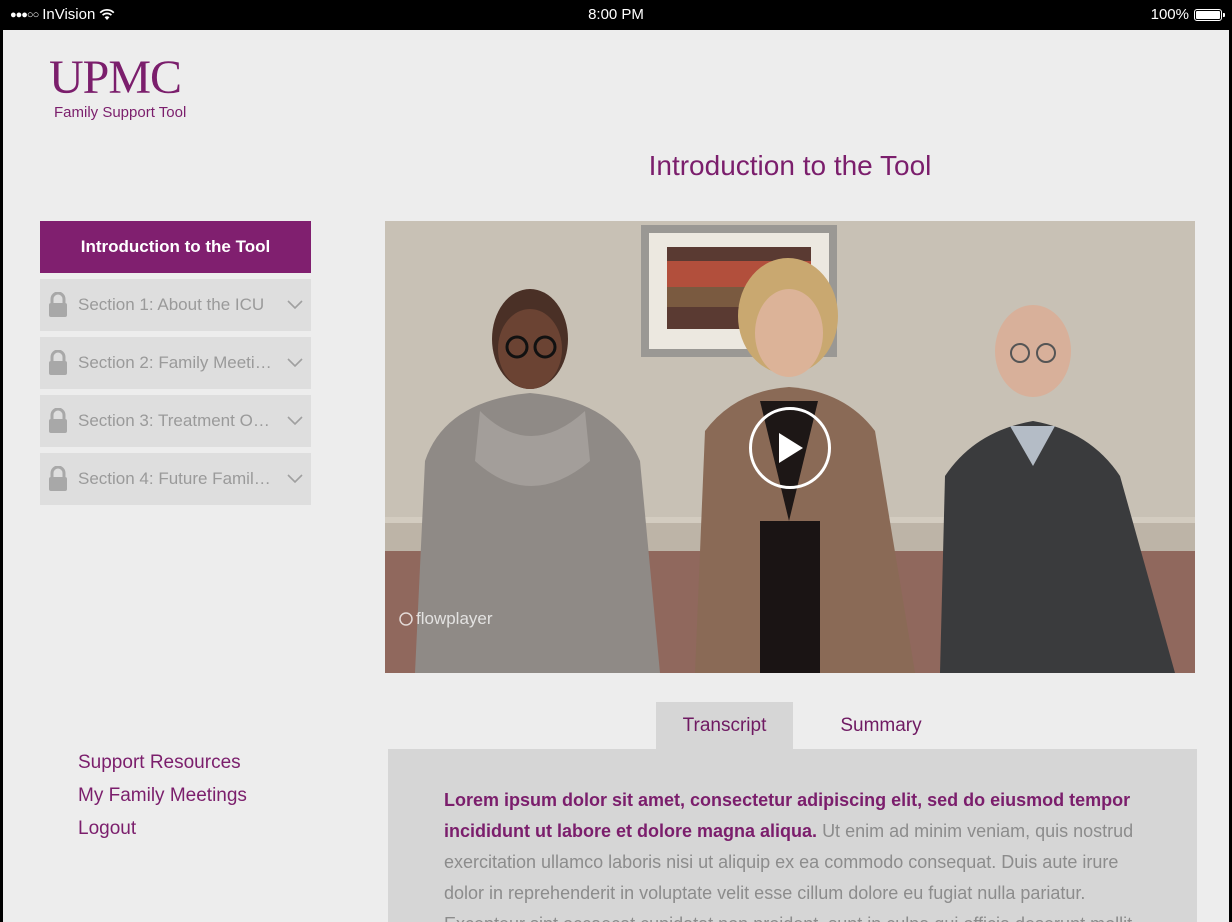  What do you see at coordinates (120, 112) in the screenshot?
I see `logo-subtitle: Family Support Tool` at bounding box center [120, 112].